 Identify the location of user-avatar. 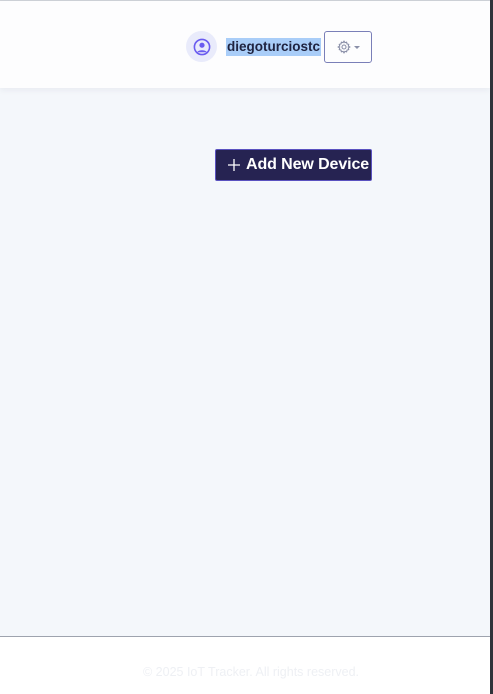
(201, 46).